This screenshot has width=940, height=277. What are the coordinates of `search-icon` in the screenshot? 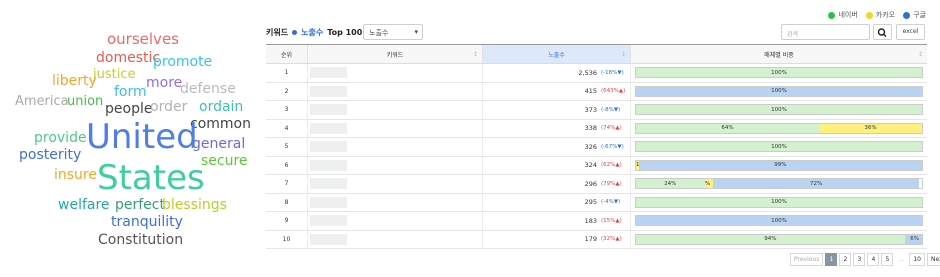 It's located at (882, 32).